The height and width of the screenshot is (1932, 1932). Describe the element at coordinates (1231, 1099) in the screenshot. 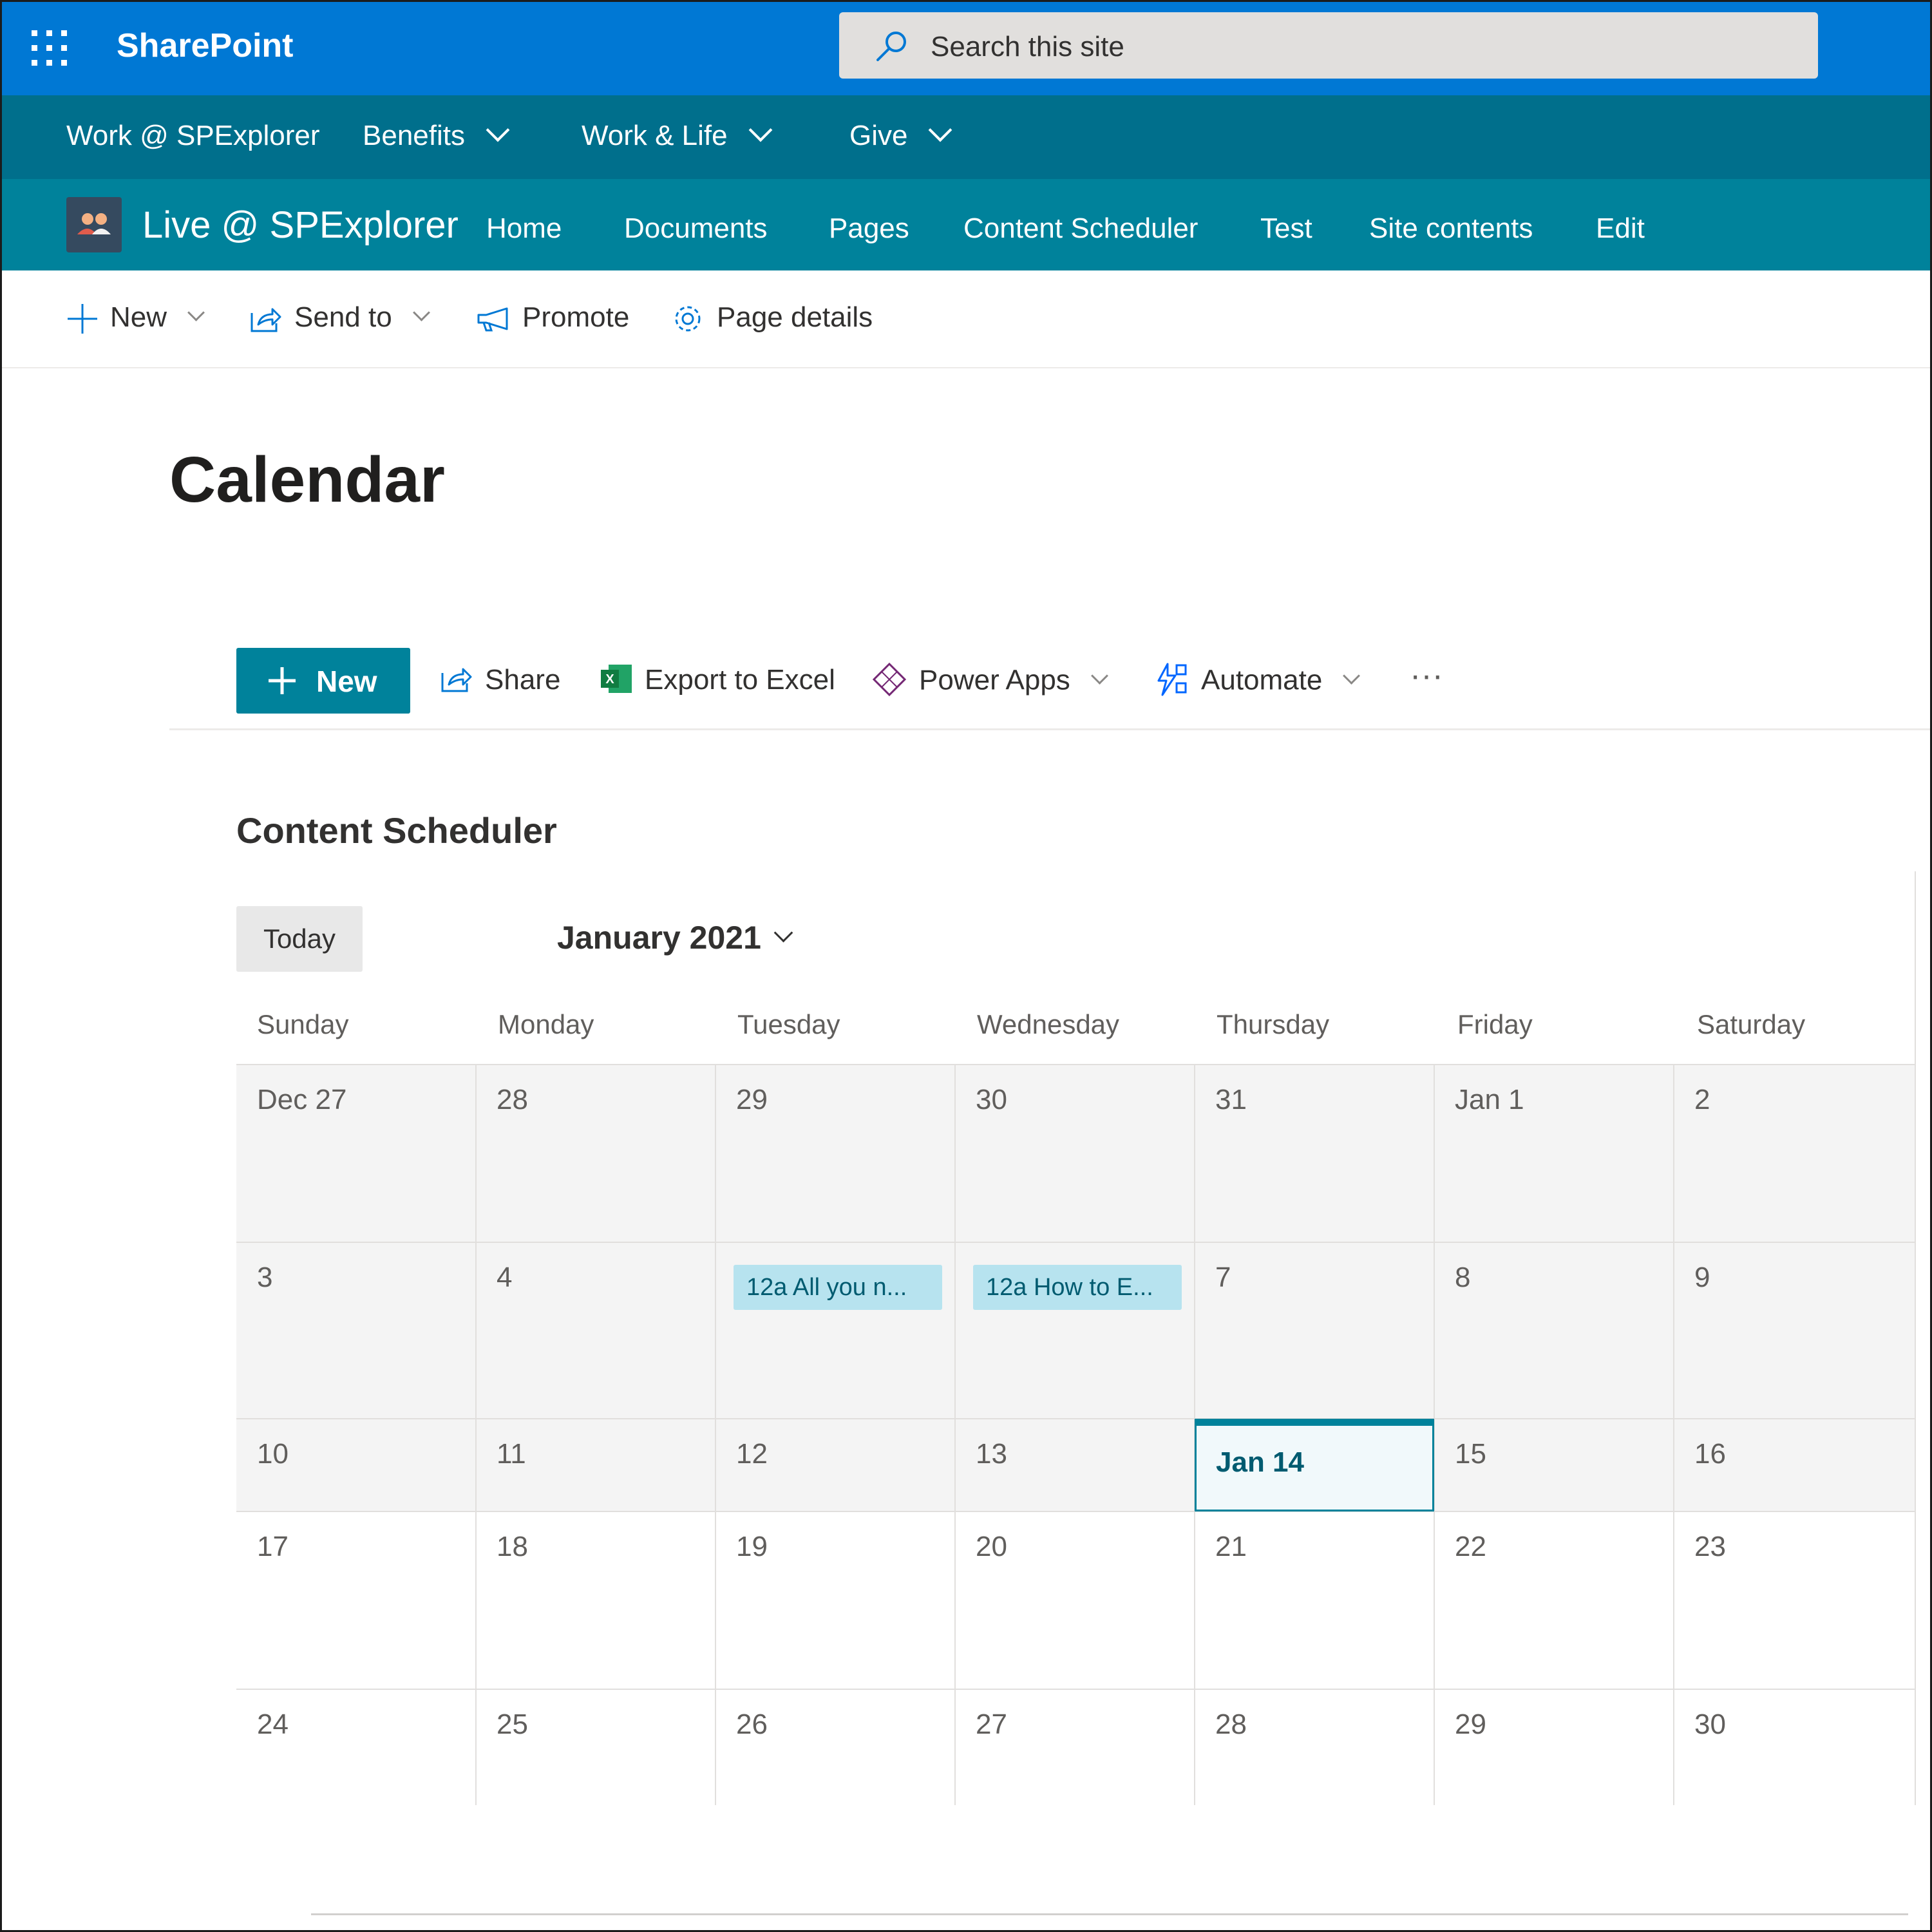

I see `day-number: 31` at that location.